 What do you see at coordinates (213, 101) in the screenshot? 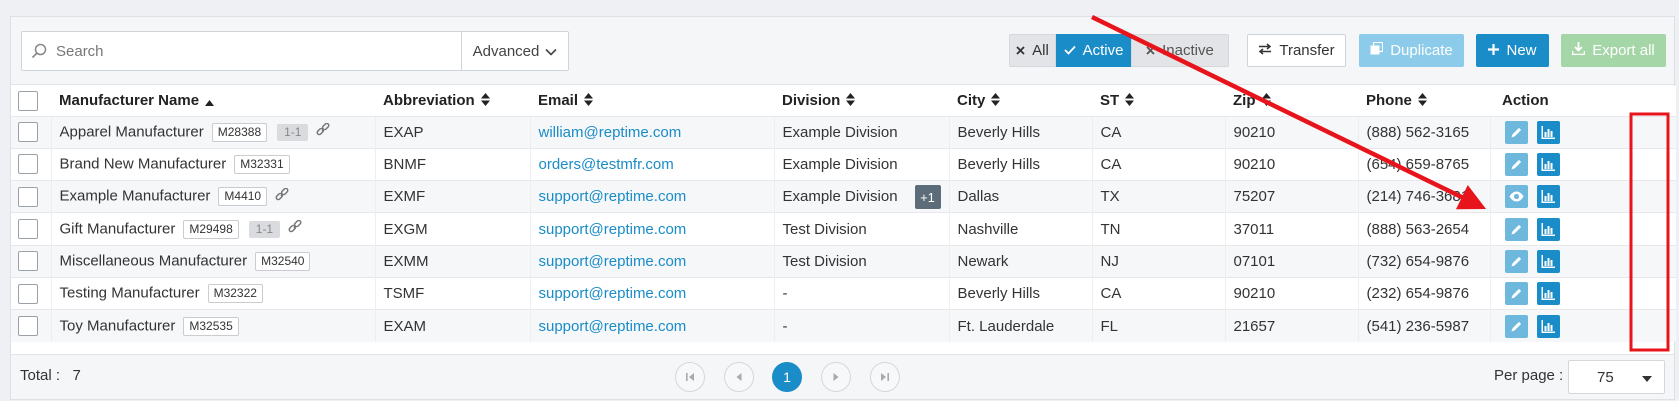
I see `col-header-name: Manufacturer Name` at bounding box center [213, 101].